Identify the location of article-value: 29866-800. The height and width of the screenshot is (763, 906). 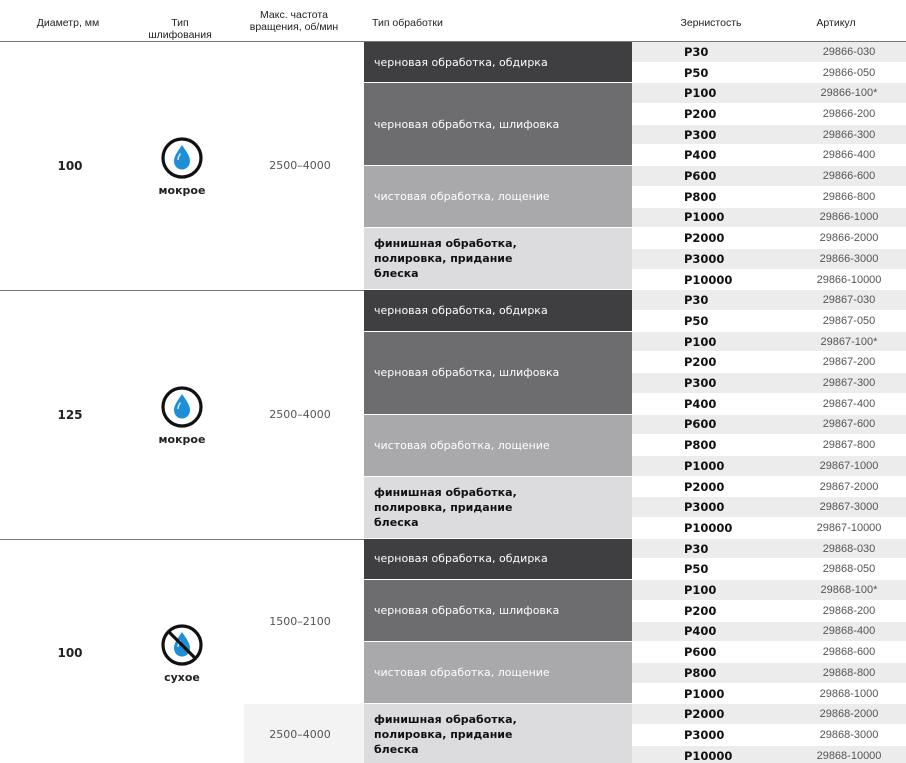
(849, 196).